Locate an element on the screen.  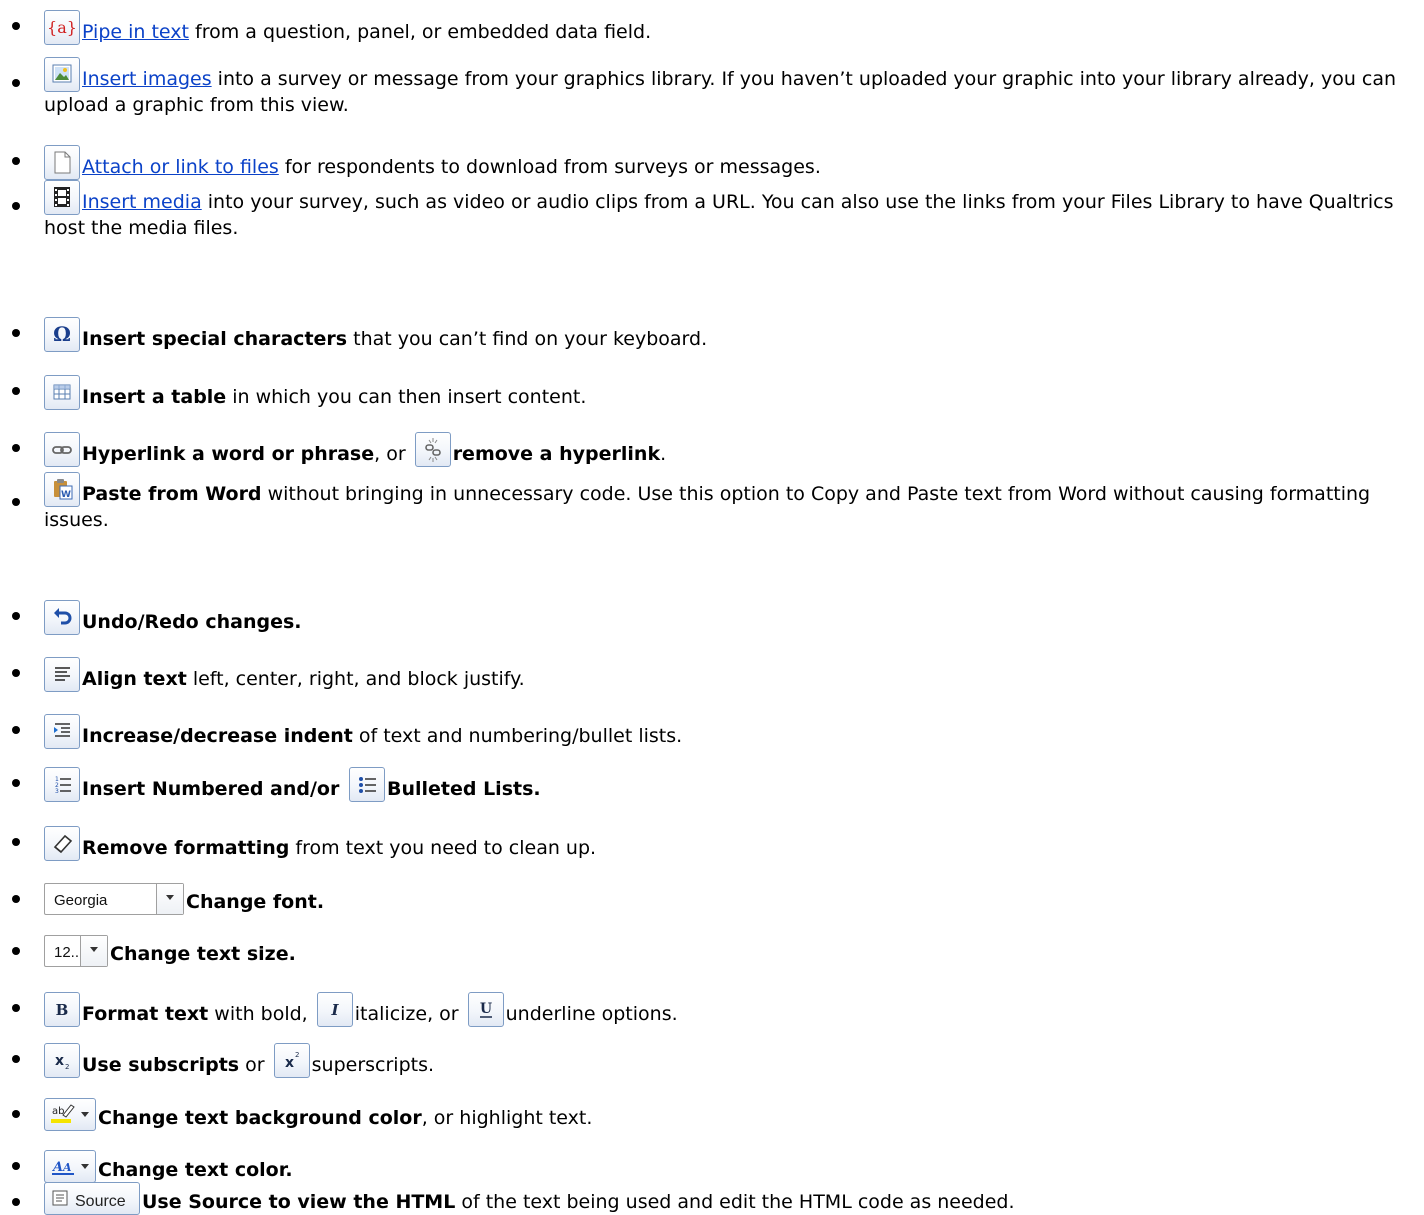
item-title-2: remove a hyperlink is located at coordinates (556, 454).